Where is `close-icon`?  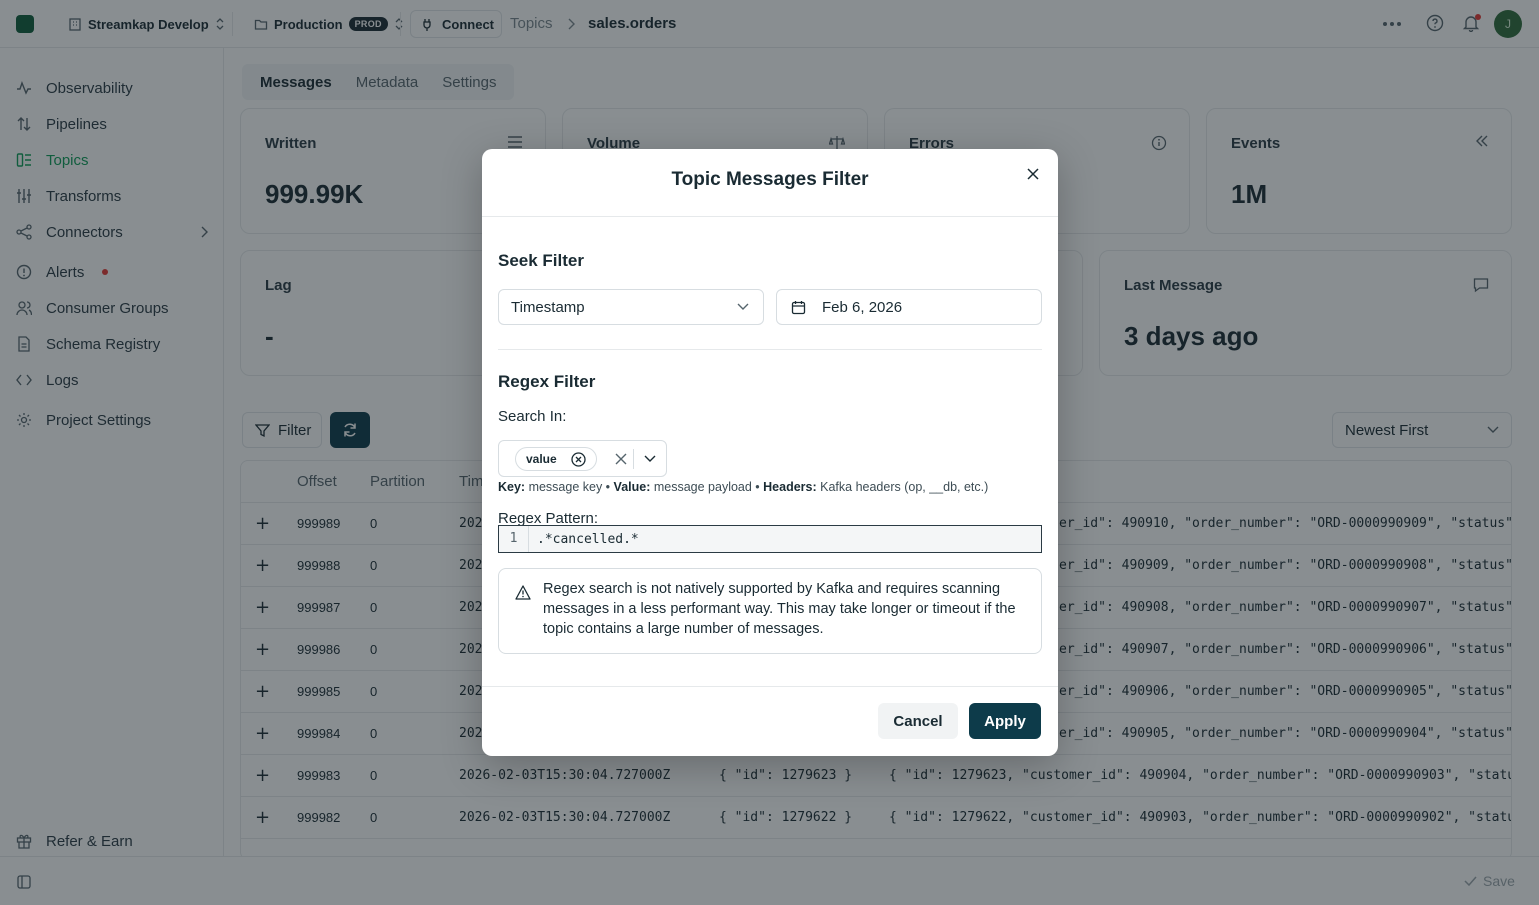 close-icon is located at coordinates (1033, 174).